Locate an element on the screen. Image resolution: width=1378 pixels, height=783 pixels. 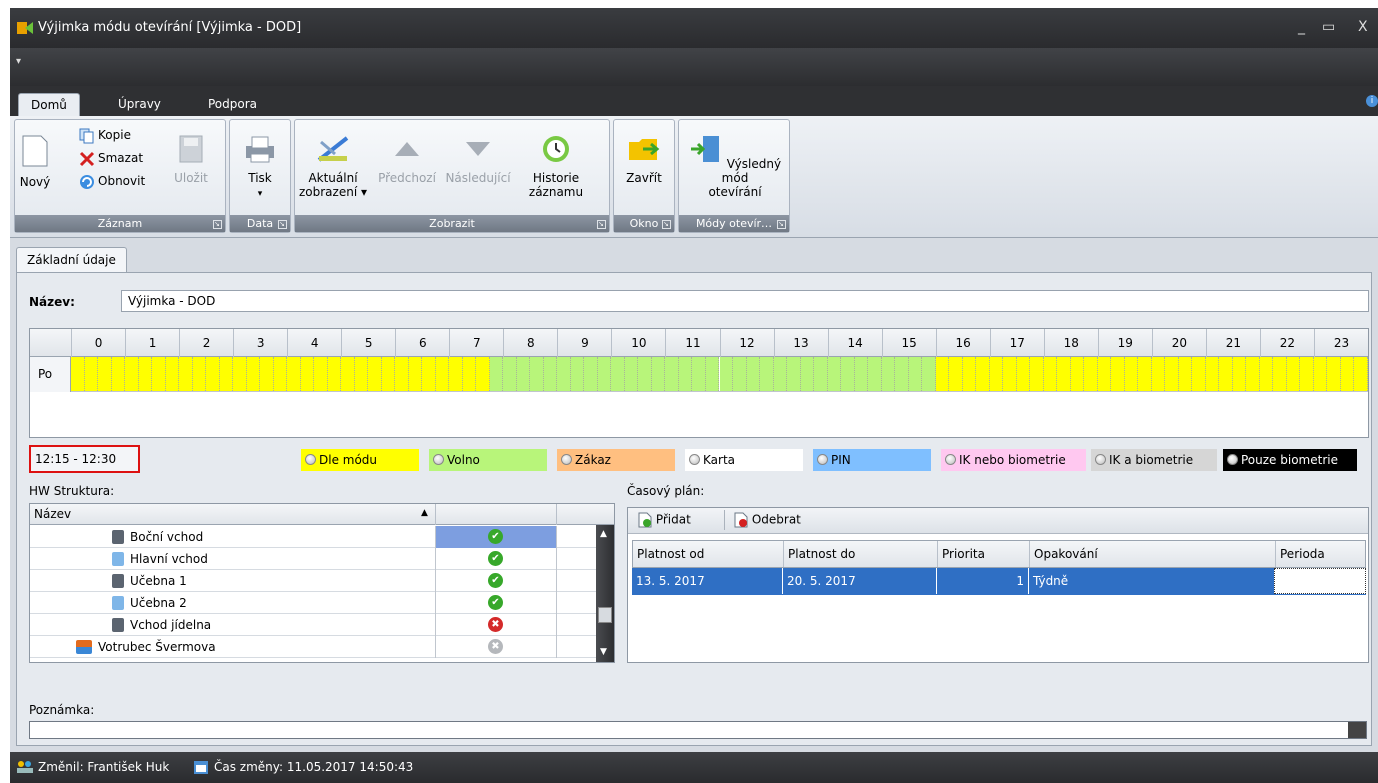
legend-item: Zákaz is located at coordinates (616, 460).